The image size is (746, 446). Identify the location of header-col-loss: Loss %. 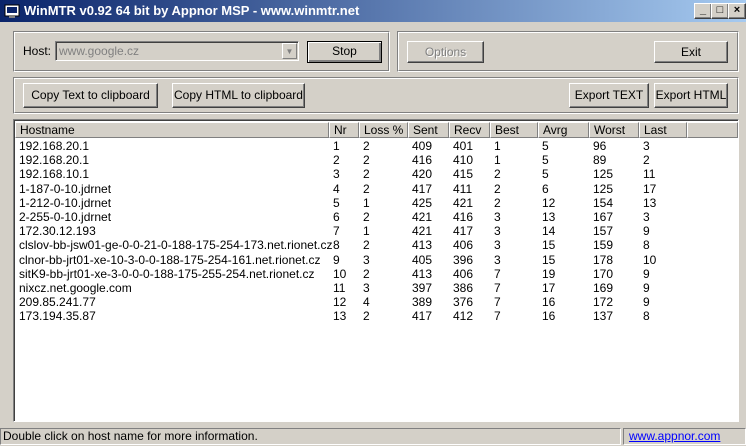
(383, 130).